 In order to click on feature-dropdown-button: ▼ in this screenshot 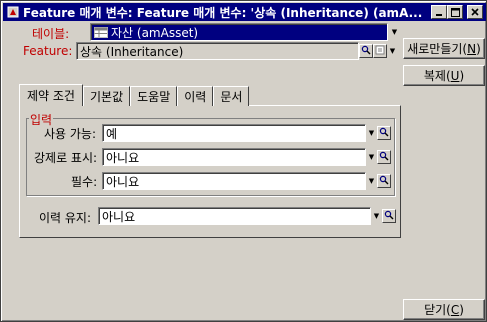, I will do `click(392, 51)`.